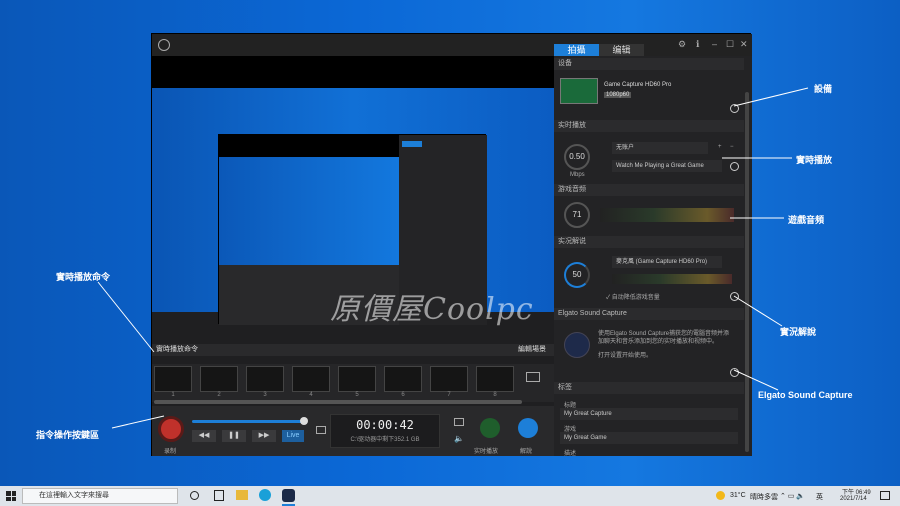 Image resolution: width=900 pixels, height=506 pixels. I want to click on annotation-live: 實時播放, so click(814, 160).